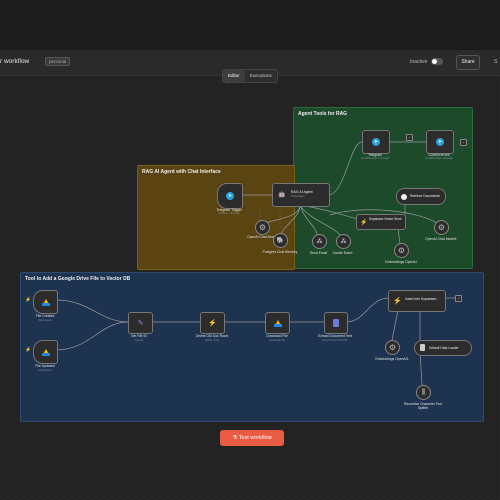 The width and height of the screenshot is (500, 500). I want to click on ai-agent-label: RAG AI Agent, so click(302, 192).